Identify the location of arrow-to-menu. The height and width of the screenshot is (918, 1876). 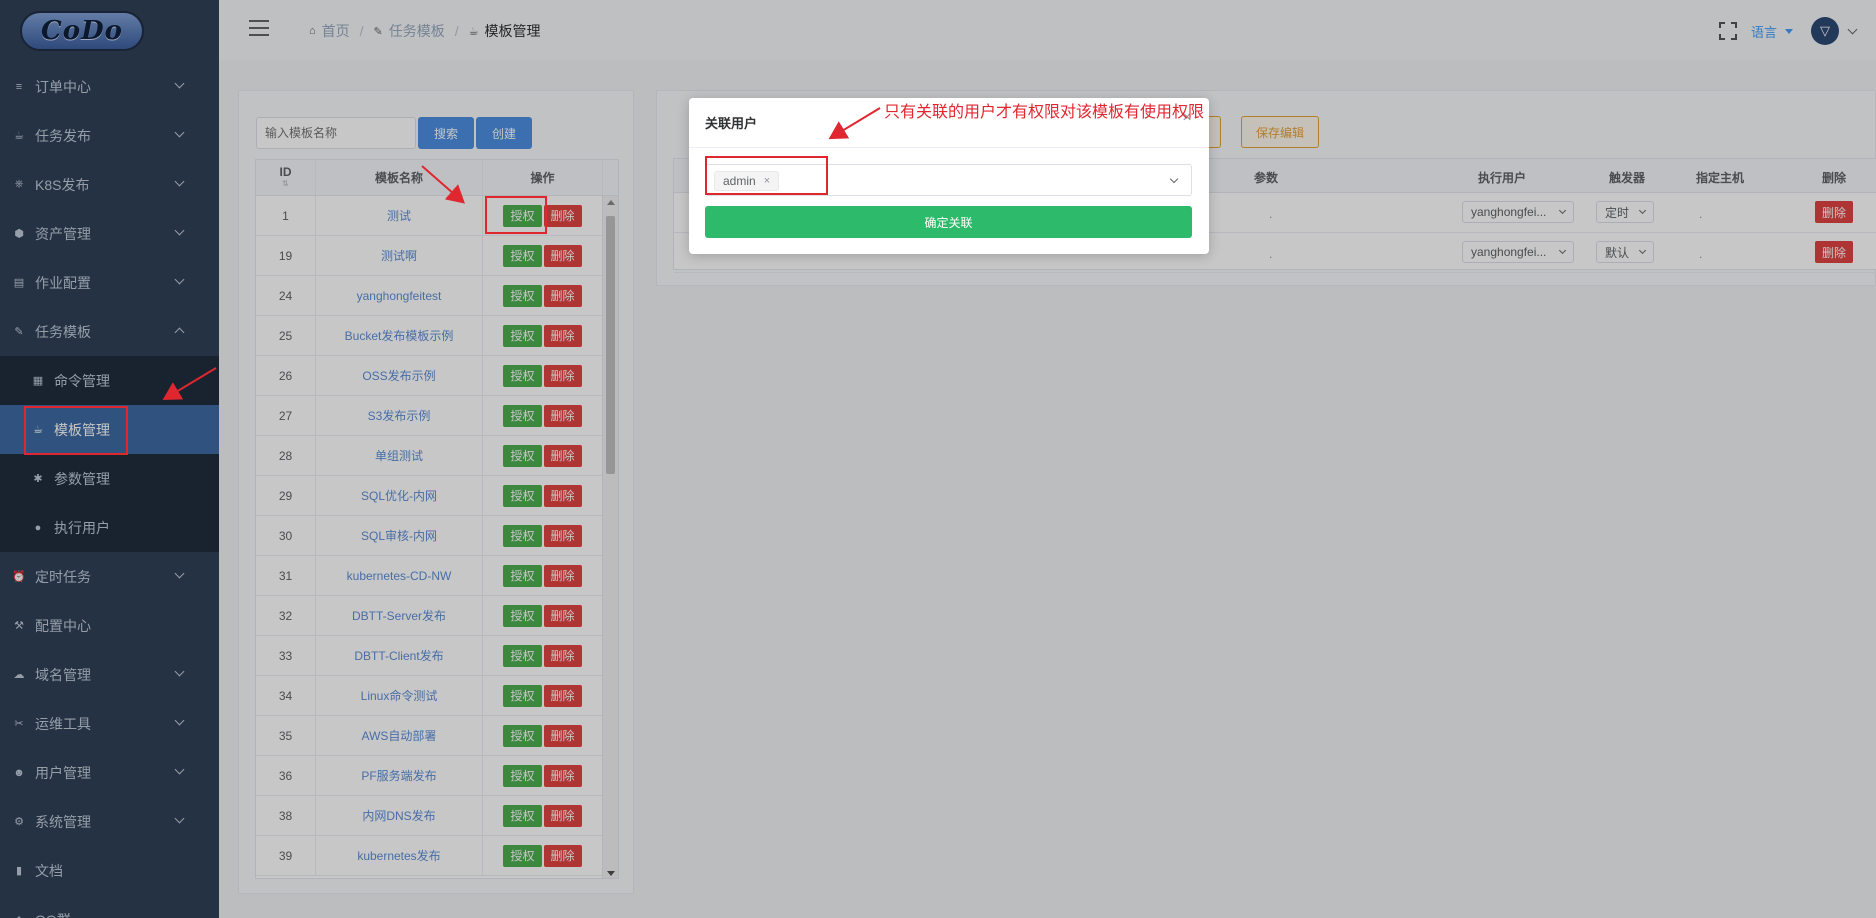
(189, 384).